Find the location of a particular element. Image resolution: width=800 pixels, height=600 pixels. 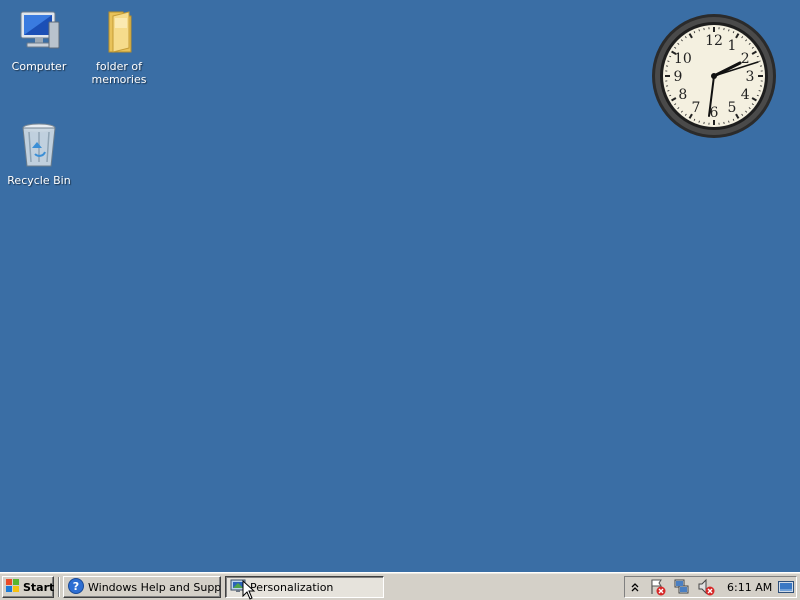

computer-icon is located at coordinates (39, 32).